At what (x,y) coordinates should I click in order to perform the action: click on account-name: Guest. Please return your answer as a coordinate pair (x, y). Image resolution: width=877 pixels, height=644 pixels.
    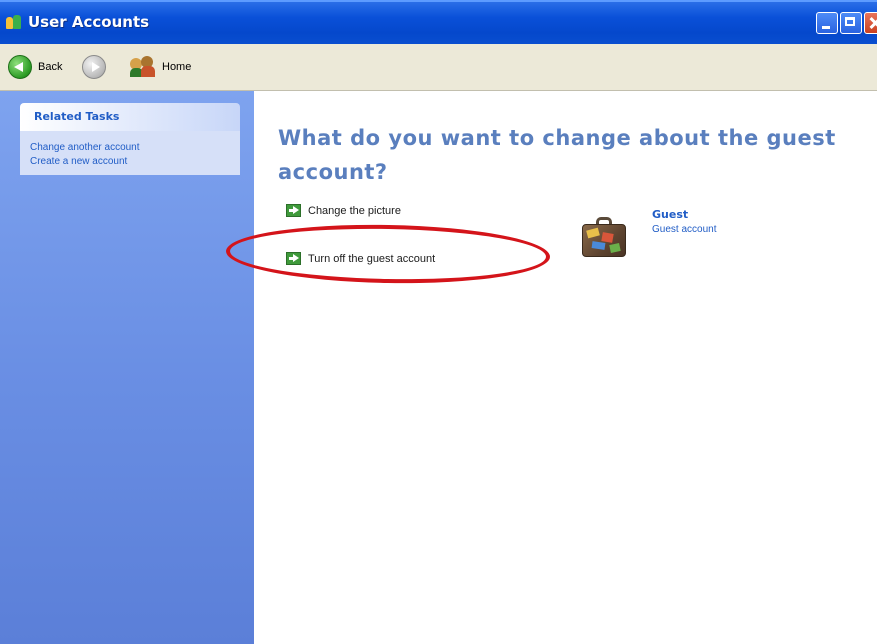
    Looking at the image, I should click on (670, 214).